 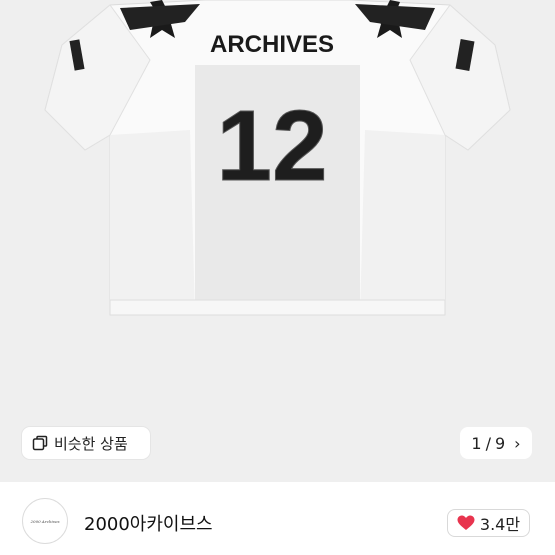 I want to click on copy-icon, so click(x=40, y=443).